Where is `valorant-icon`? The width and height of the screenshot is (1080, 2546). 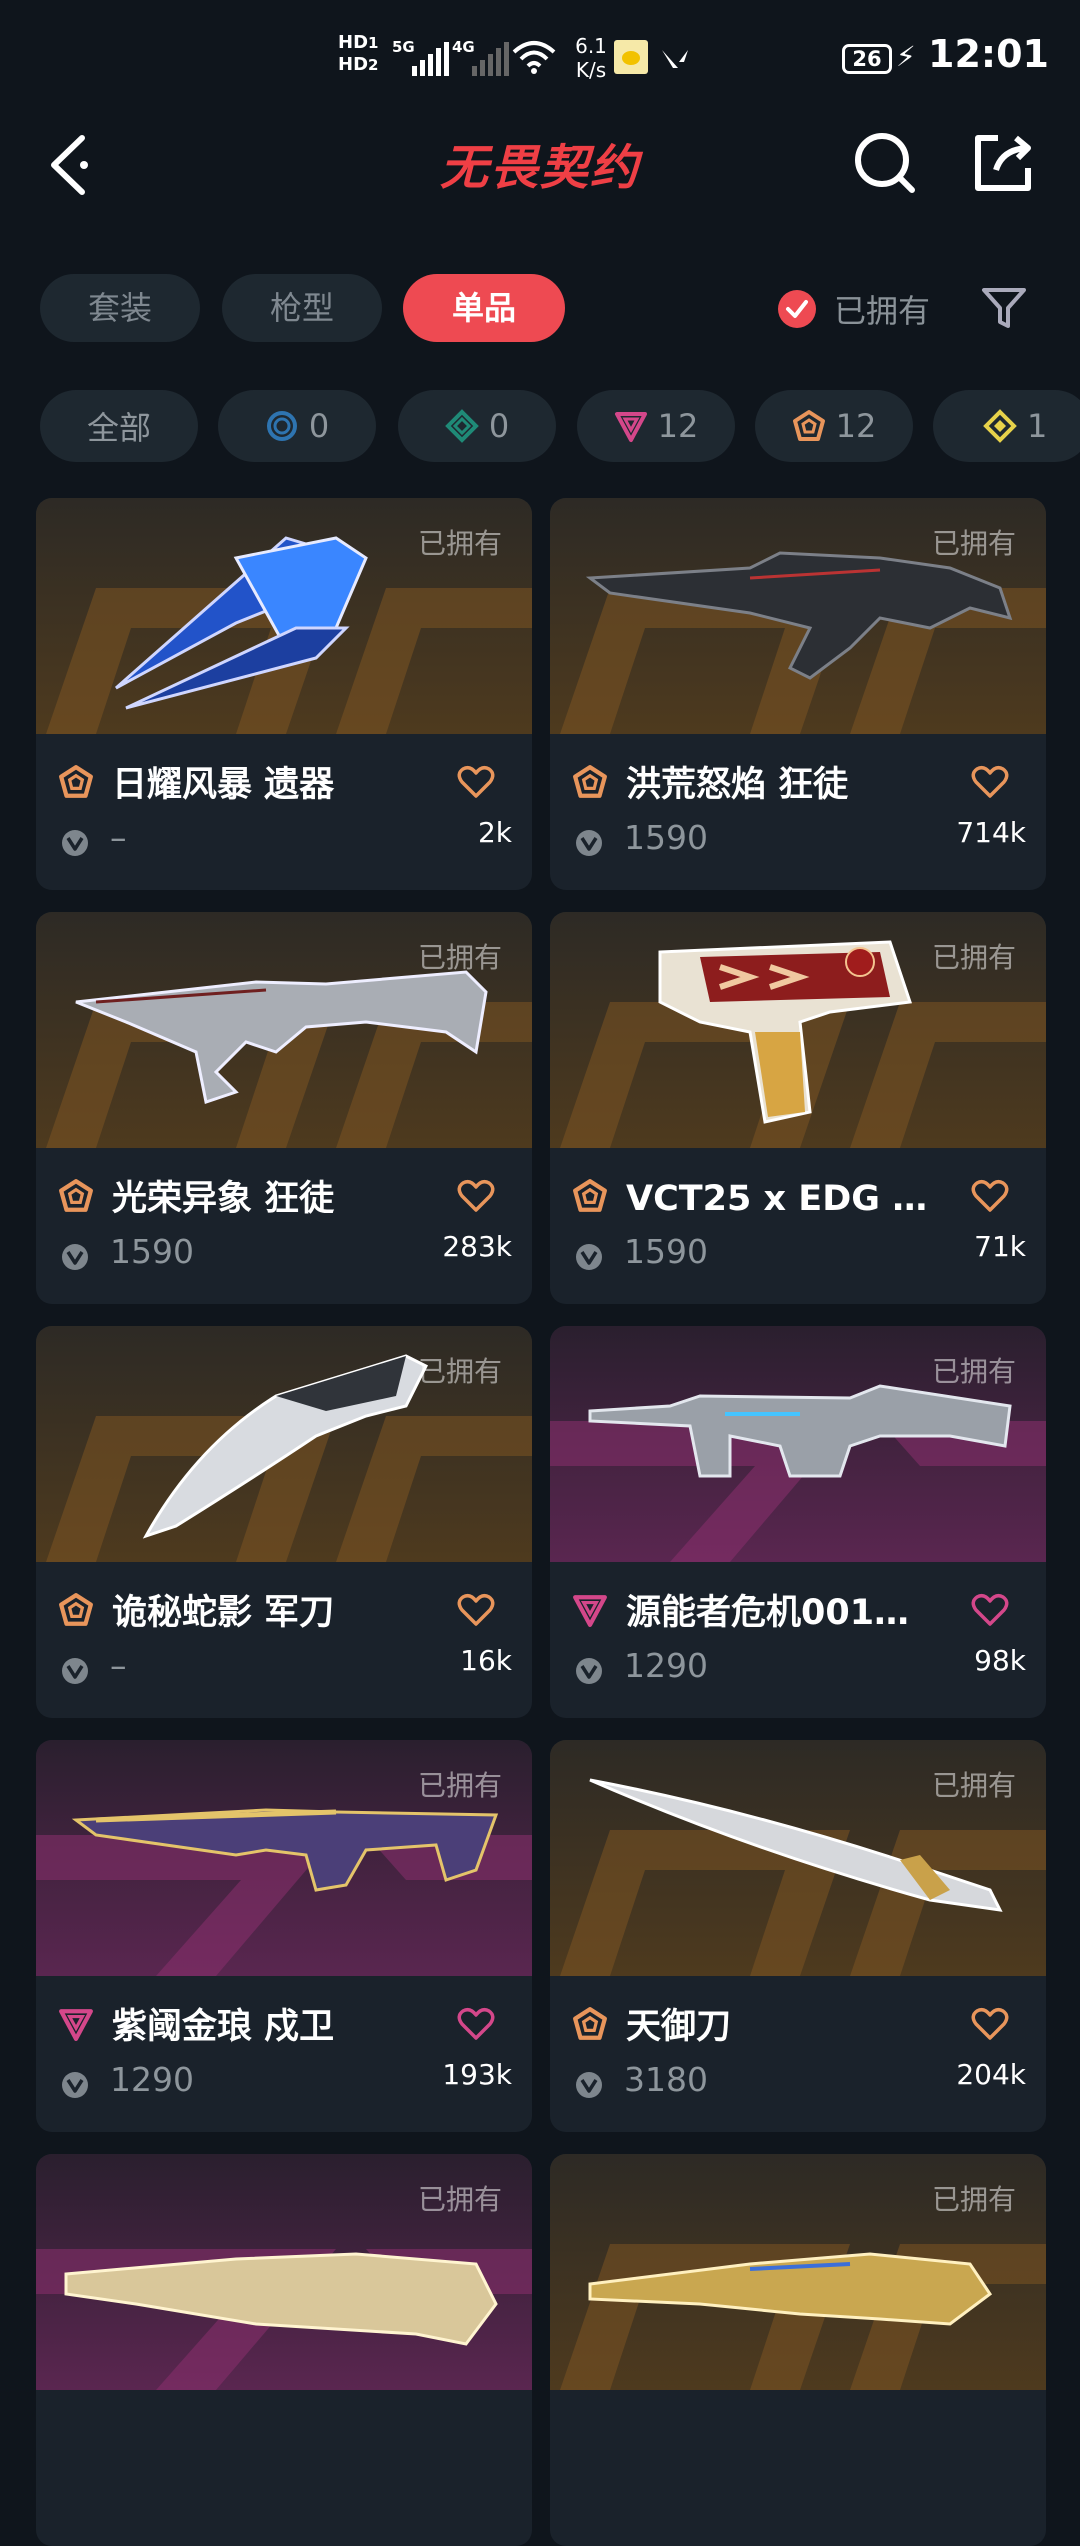 valorant-icon is located at coordinates (675, 59).